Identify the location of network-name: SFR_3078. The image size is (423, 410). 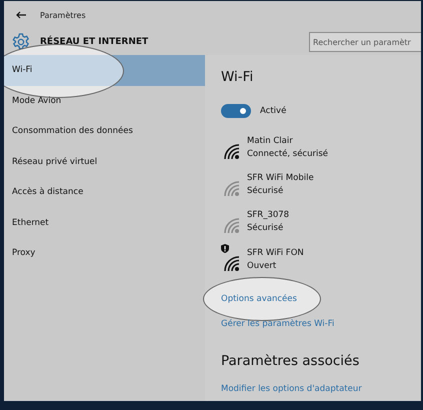
(268, 215).